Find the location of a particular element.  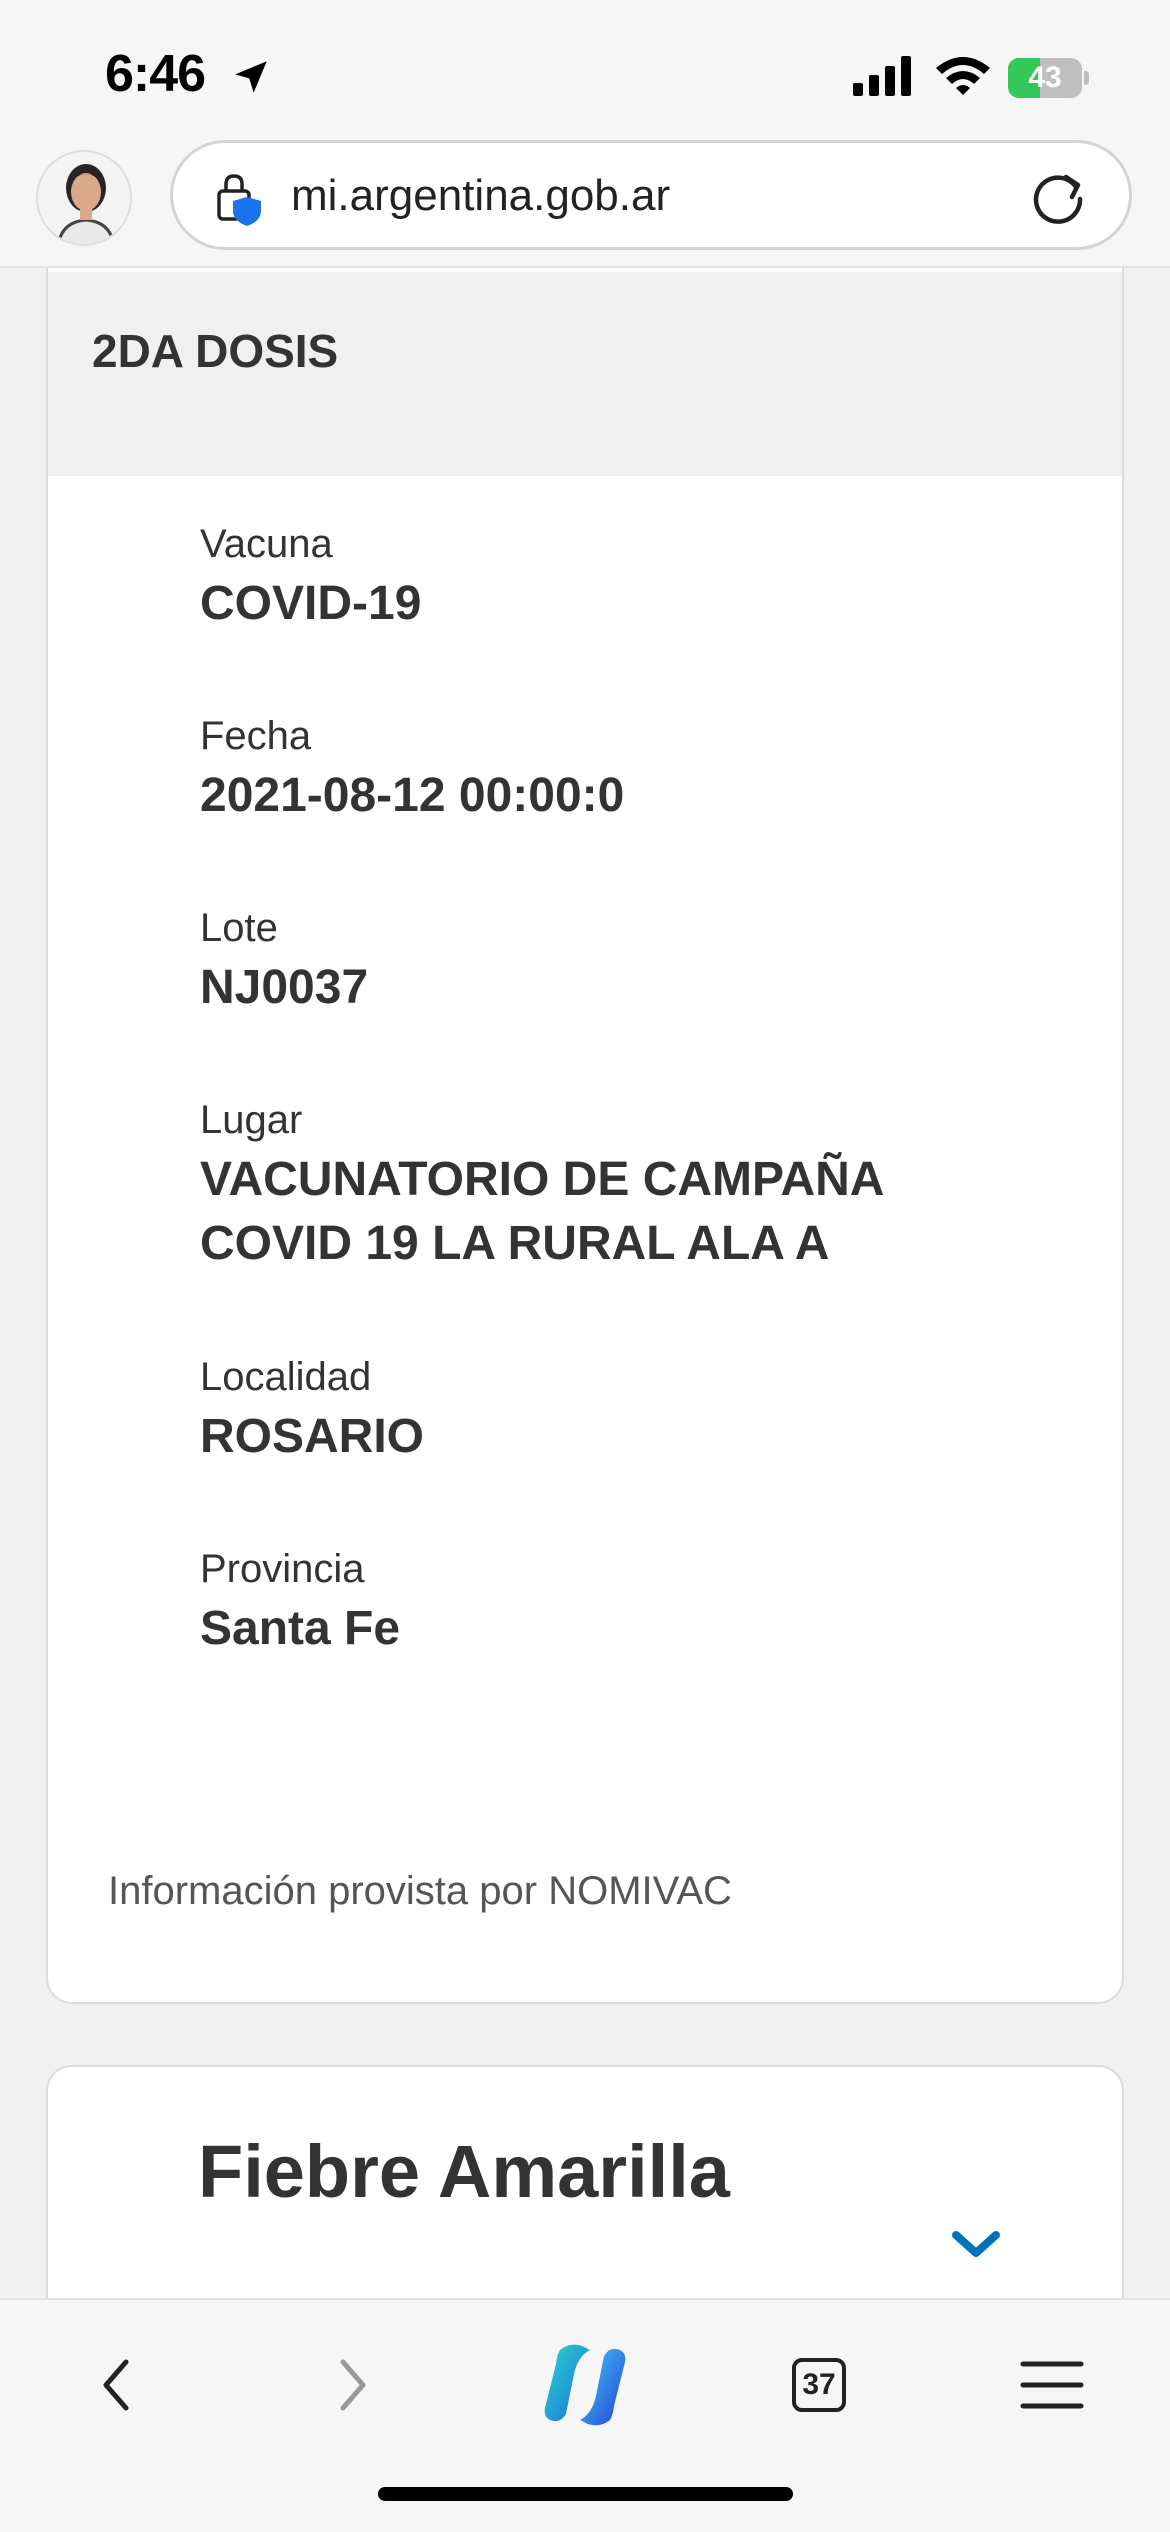

forward-button is located at coordinates (352, 2385).